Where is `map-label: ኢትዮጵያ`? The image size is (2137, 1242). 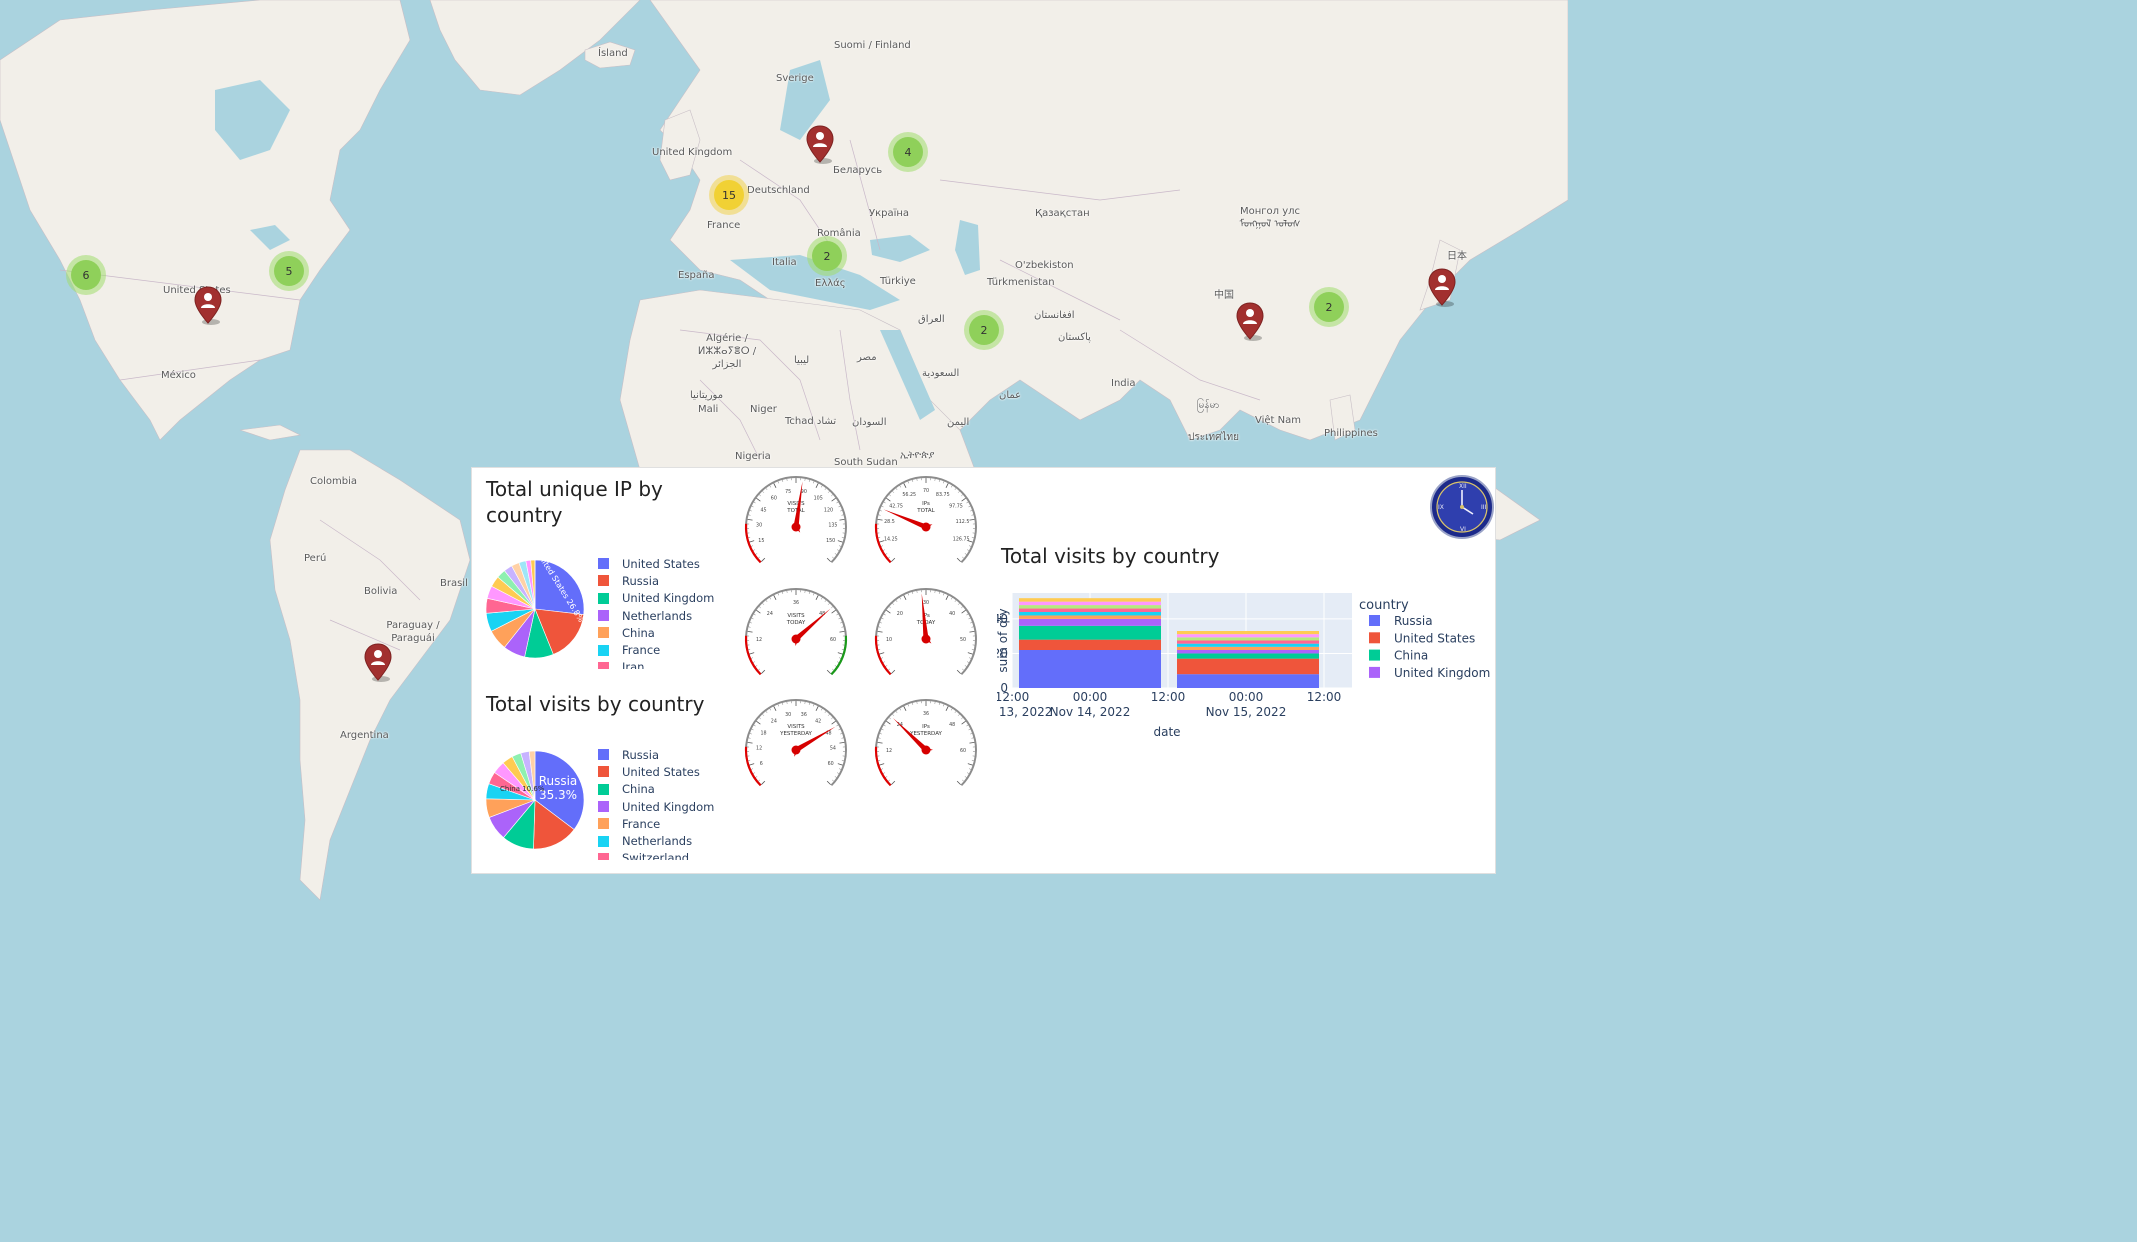 map-label: ኢትዮጵያ is located at coordinates (917, 455).